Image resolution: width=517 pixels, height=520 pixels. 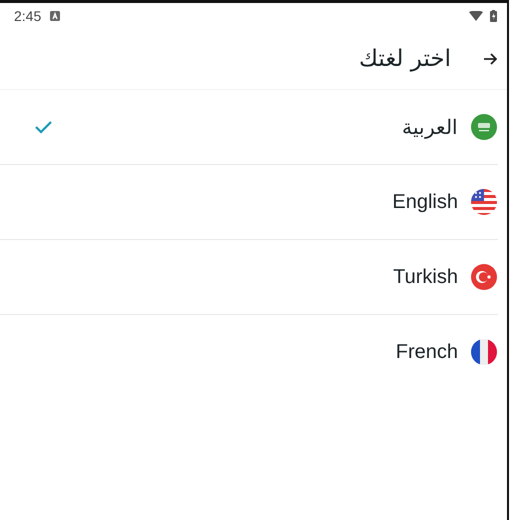 What do you see at coordinates (425, 202) in the screenshot?
I see `language-name: English` at bounding box center [425, 202].